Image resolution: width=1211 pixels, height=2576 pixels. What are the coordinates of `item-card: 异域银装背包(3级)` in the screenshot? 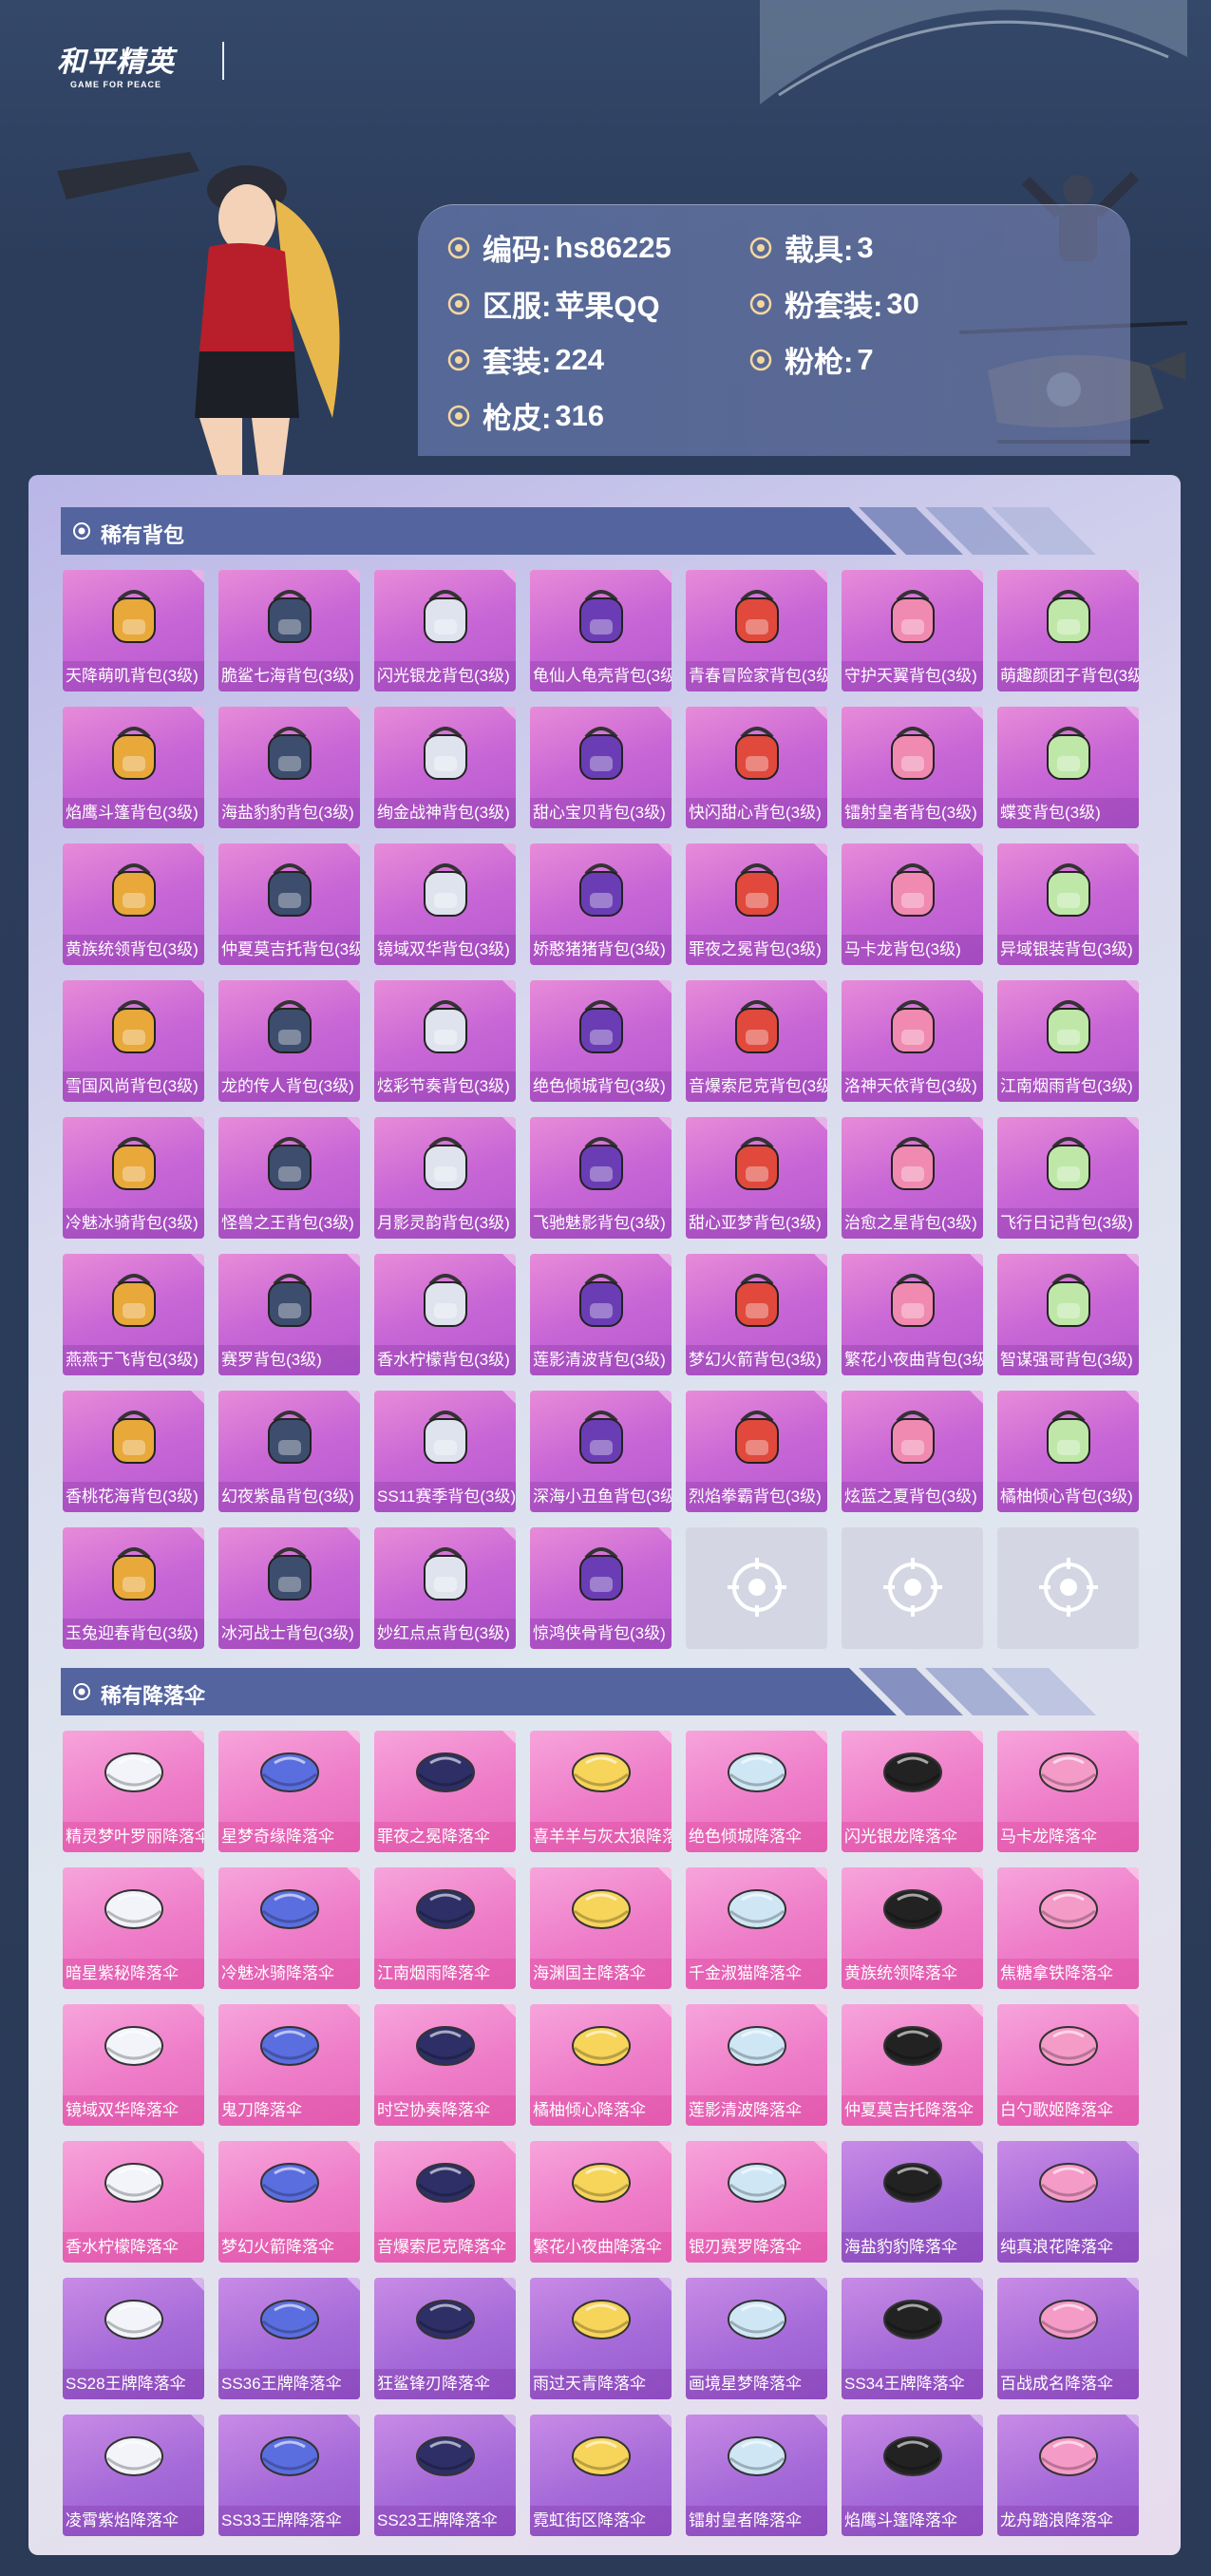 It's located at (1068, 904).